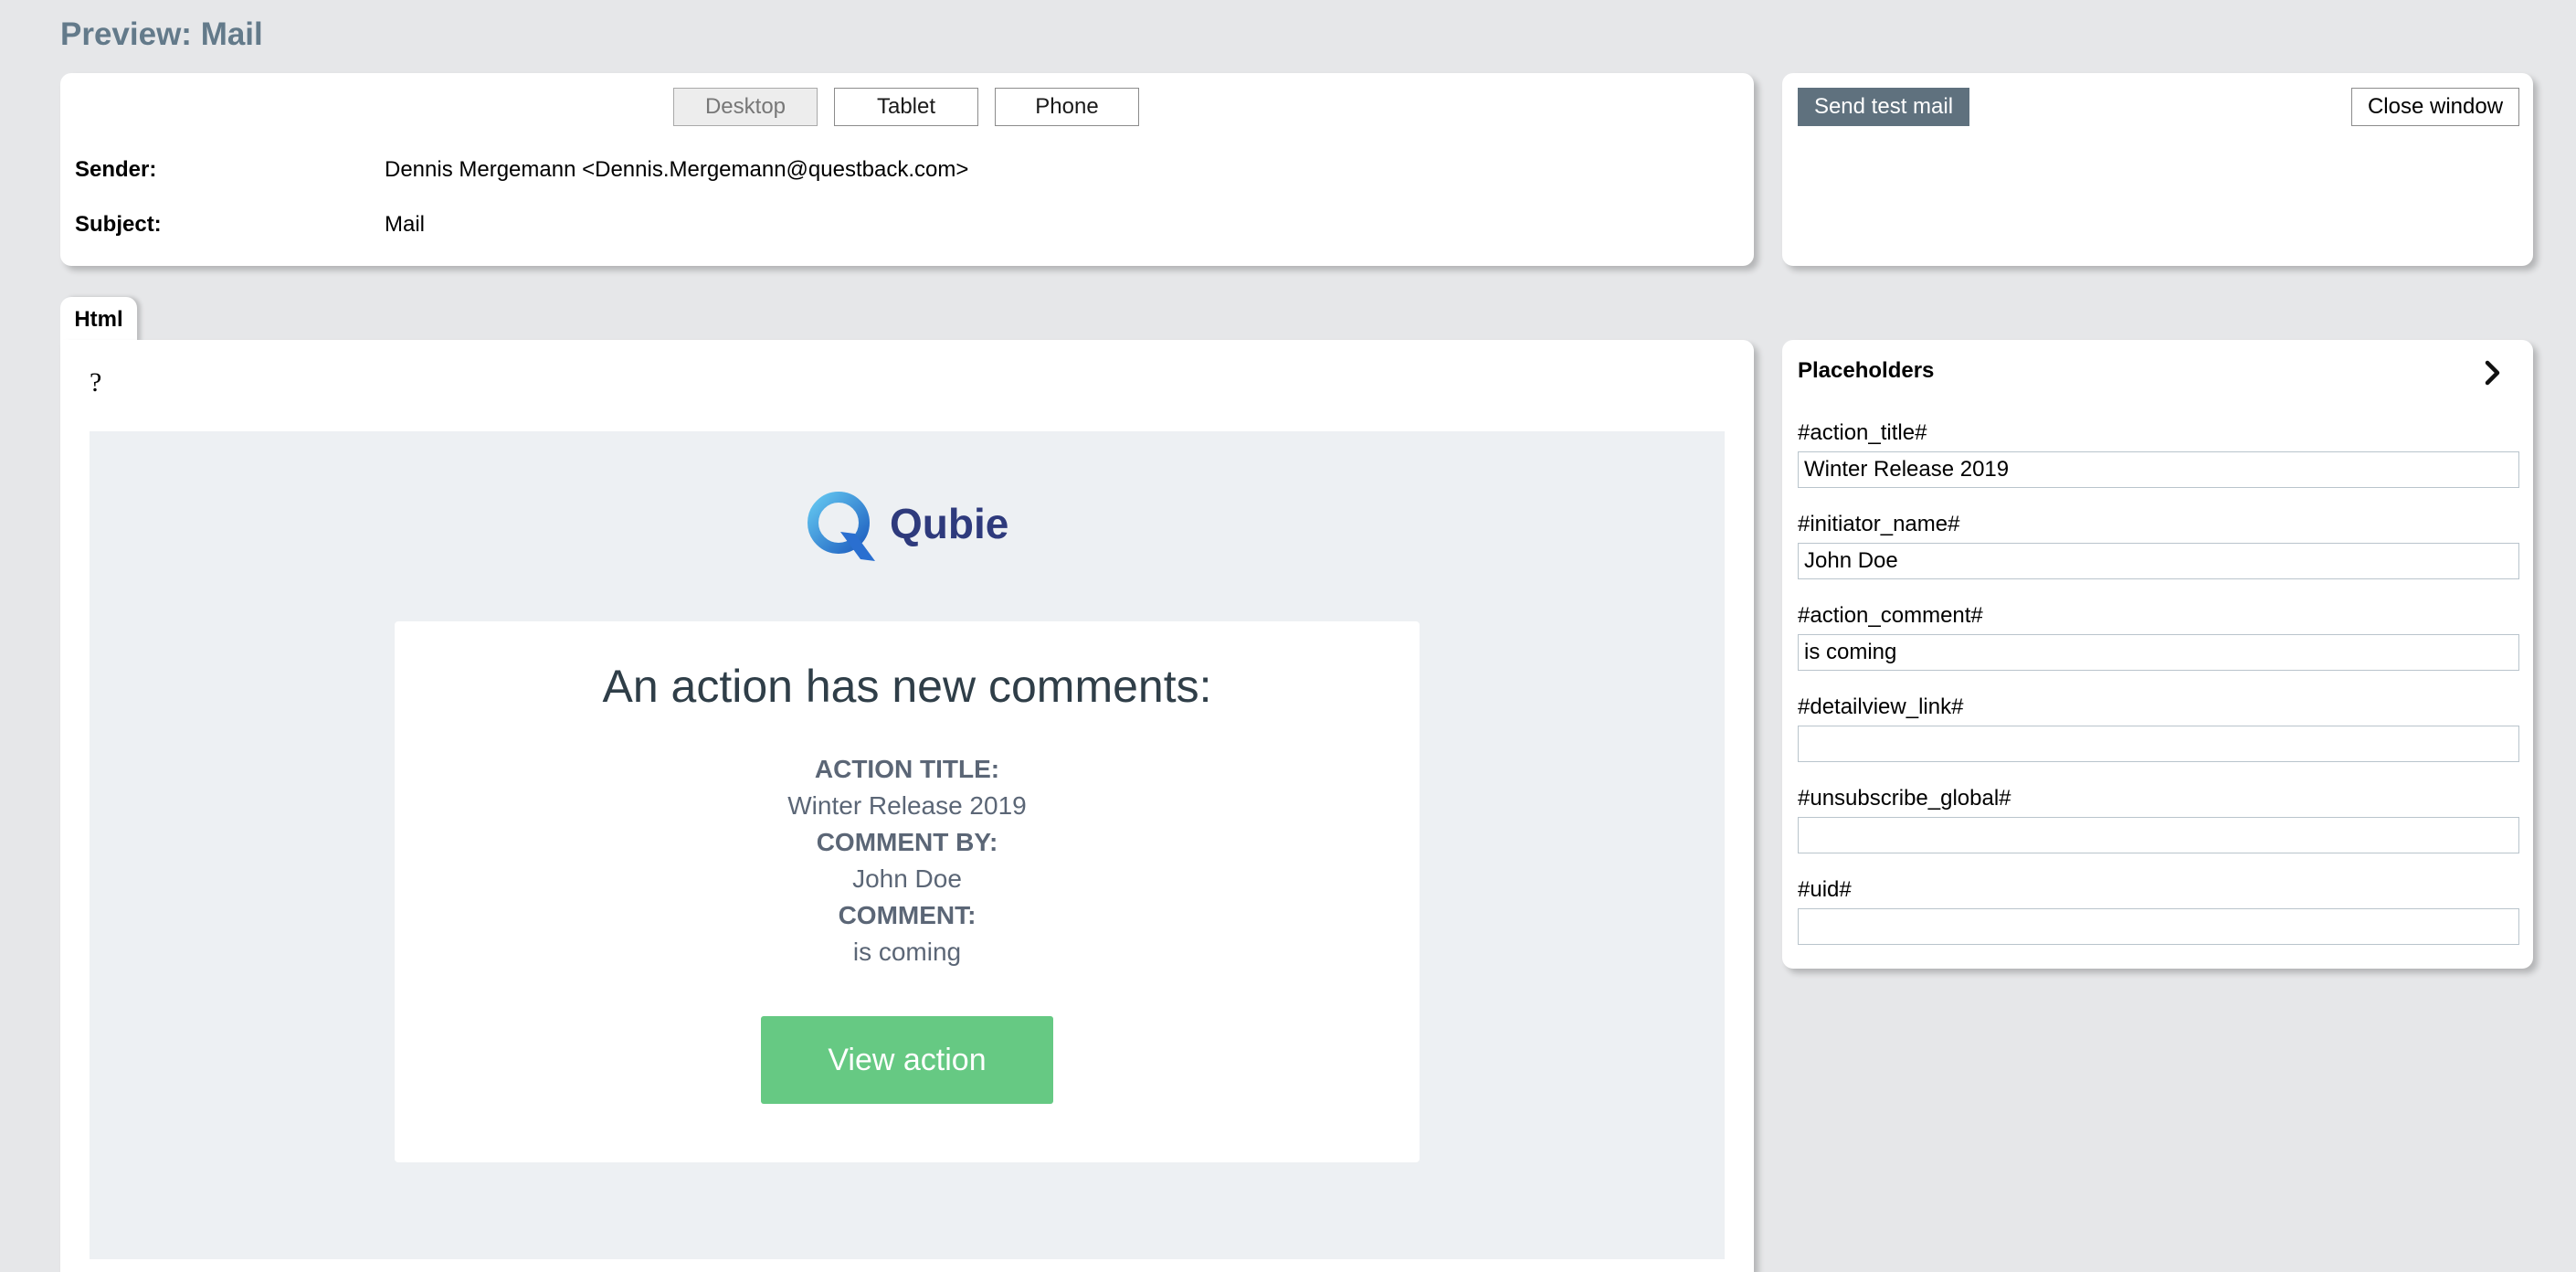 The image size is (2576, 1272). What do you see at coordinates (1067, 107) in the screenshot?
I see `phone-view-button: Phone` at bounding box center [1067, 107].